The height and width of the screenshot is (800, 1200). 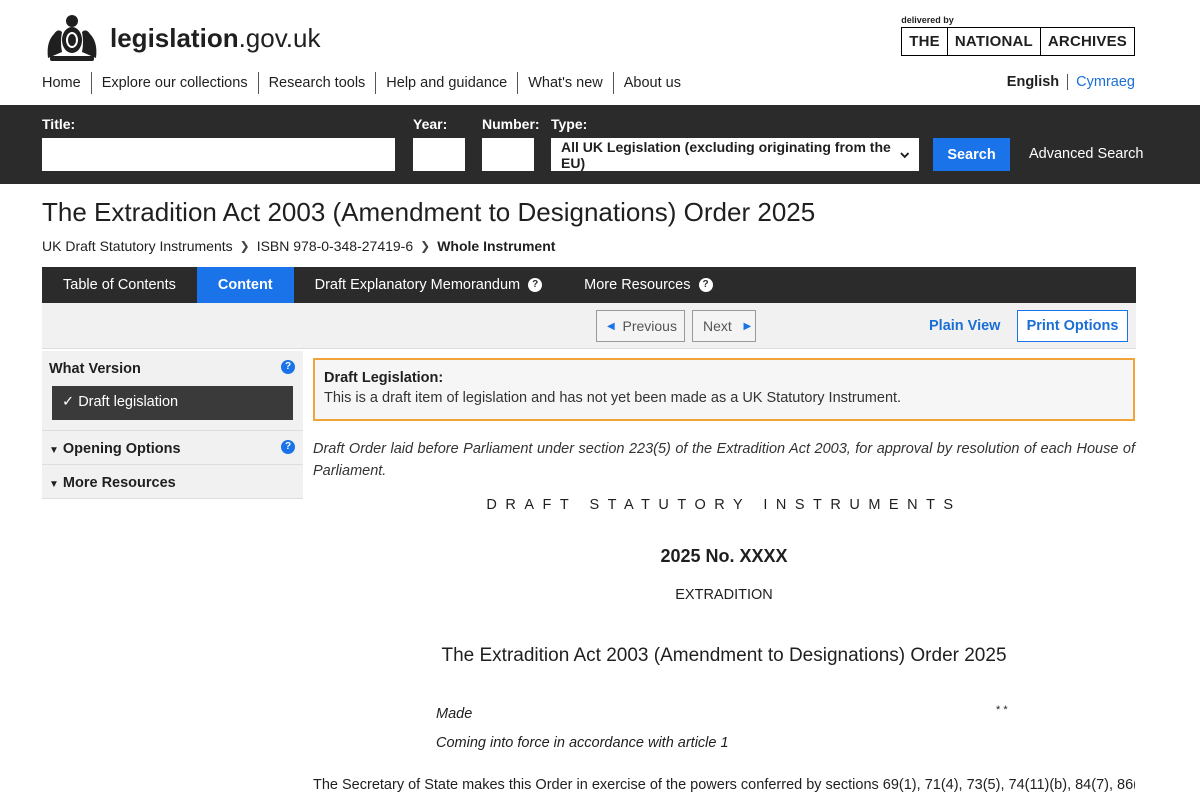 I want to click on breadcrumb-item: UK Draft Statutory Instruments, so click(x=137, y=246).